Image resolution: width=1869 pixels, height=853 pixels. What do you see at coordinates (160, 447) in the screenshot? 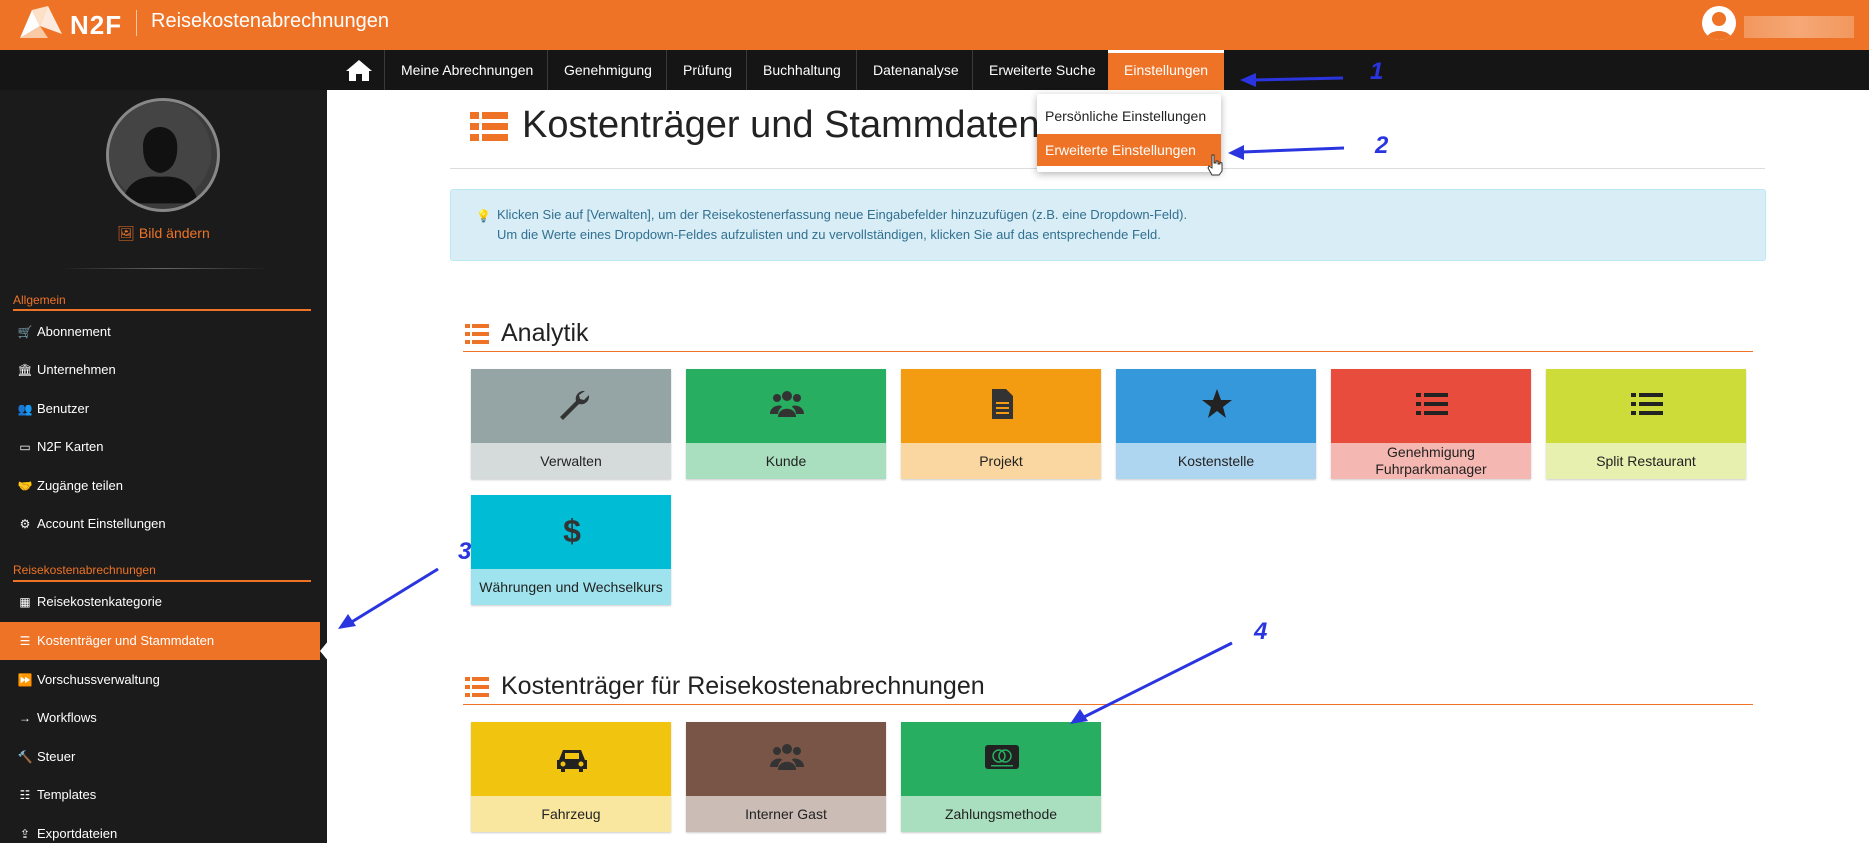
I see `sidebar-item-n2f-karten: ▭ N2F Karten` at bounding box center [160, 447].